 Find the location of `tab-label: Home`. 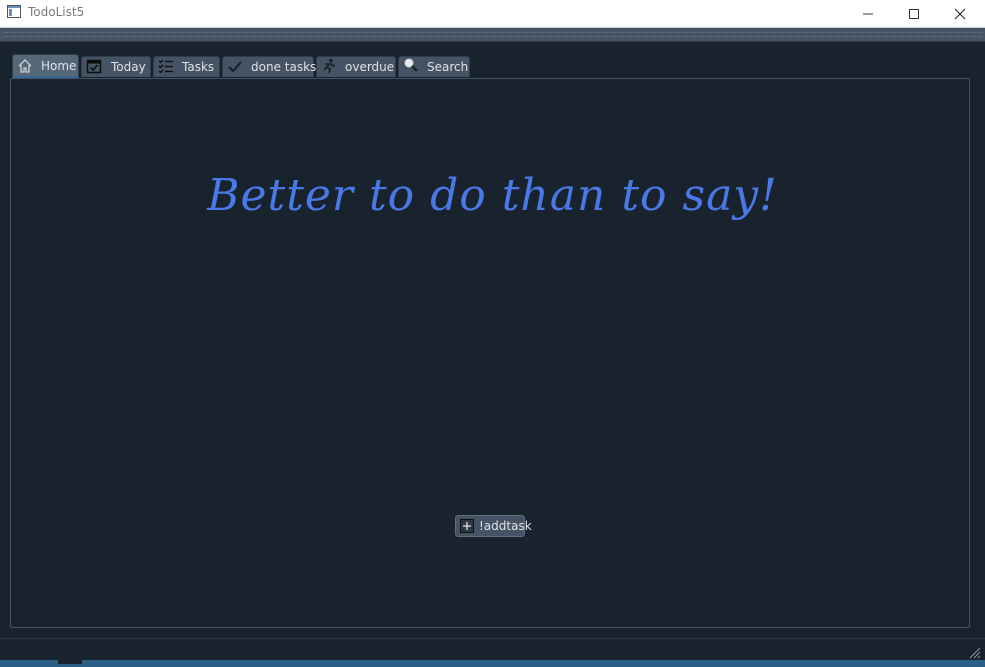

tab-label: Home is located at coordinates (59, 66).